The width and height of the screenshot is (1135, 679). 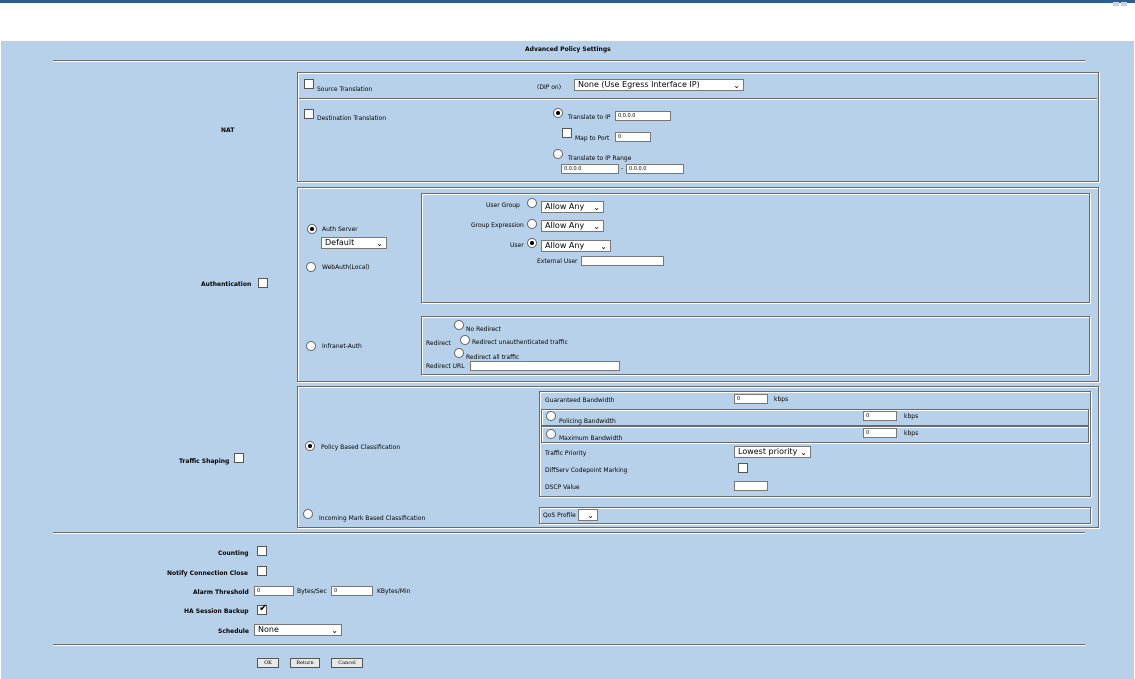 What do you see at coordinates (465, 340) in the screenshot?
I see `redirect-unauth-radio` at bounding box center [465, 340].